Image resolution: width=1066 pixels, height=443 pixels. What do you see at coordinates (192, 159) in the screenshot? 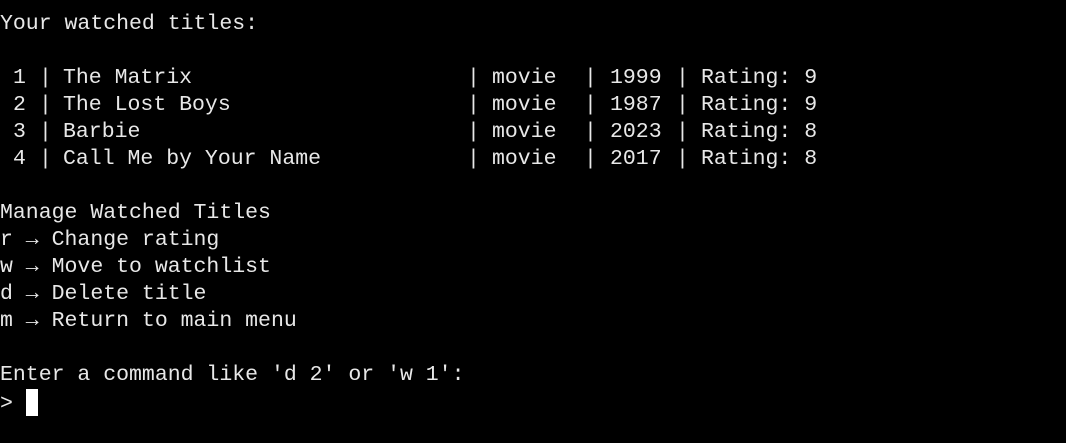
I see `row-title: Call Me by Your Name` at bounding box center [192, 159].